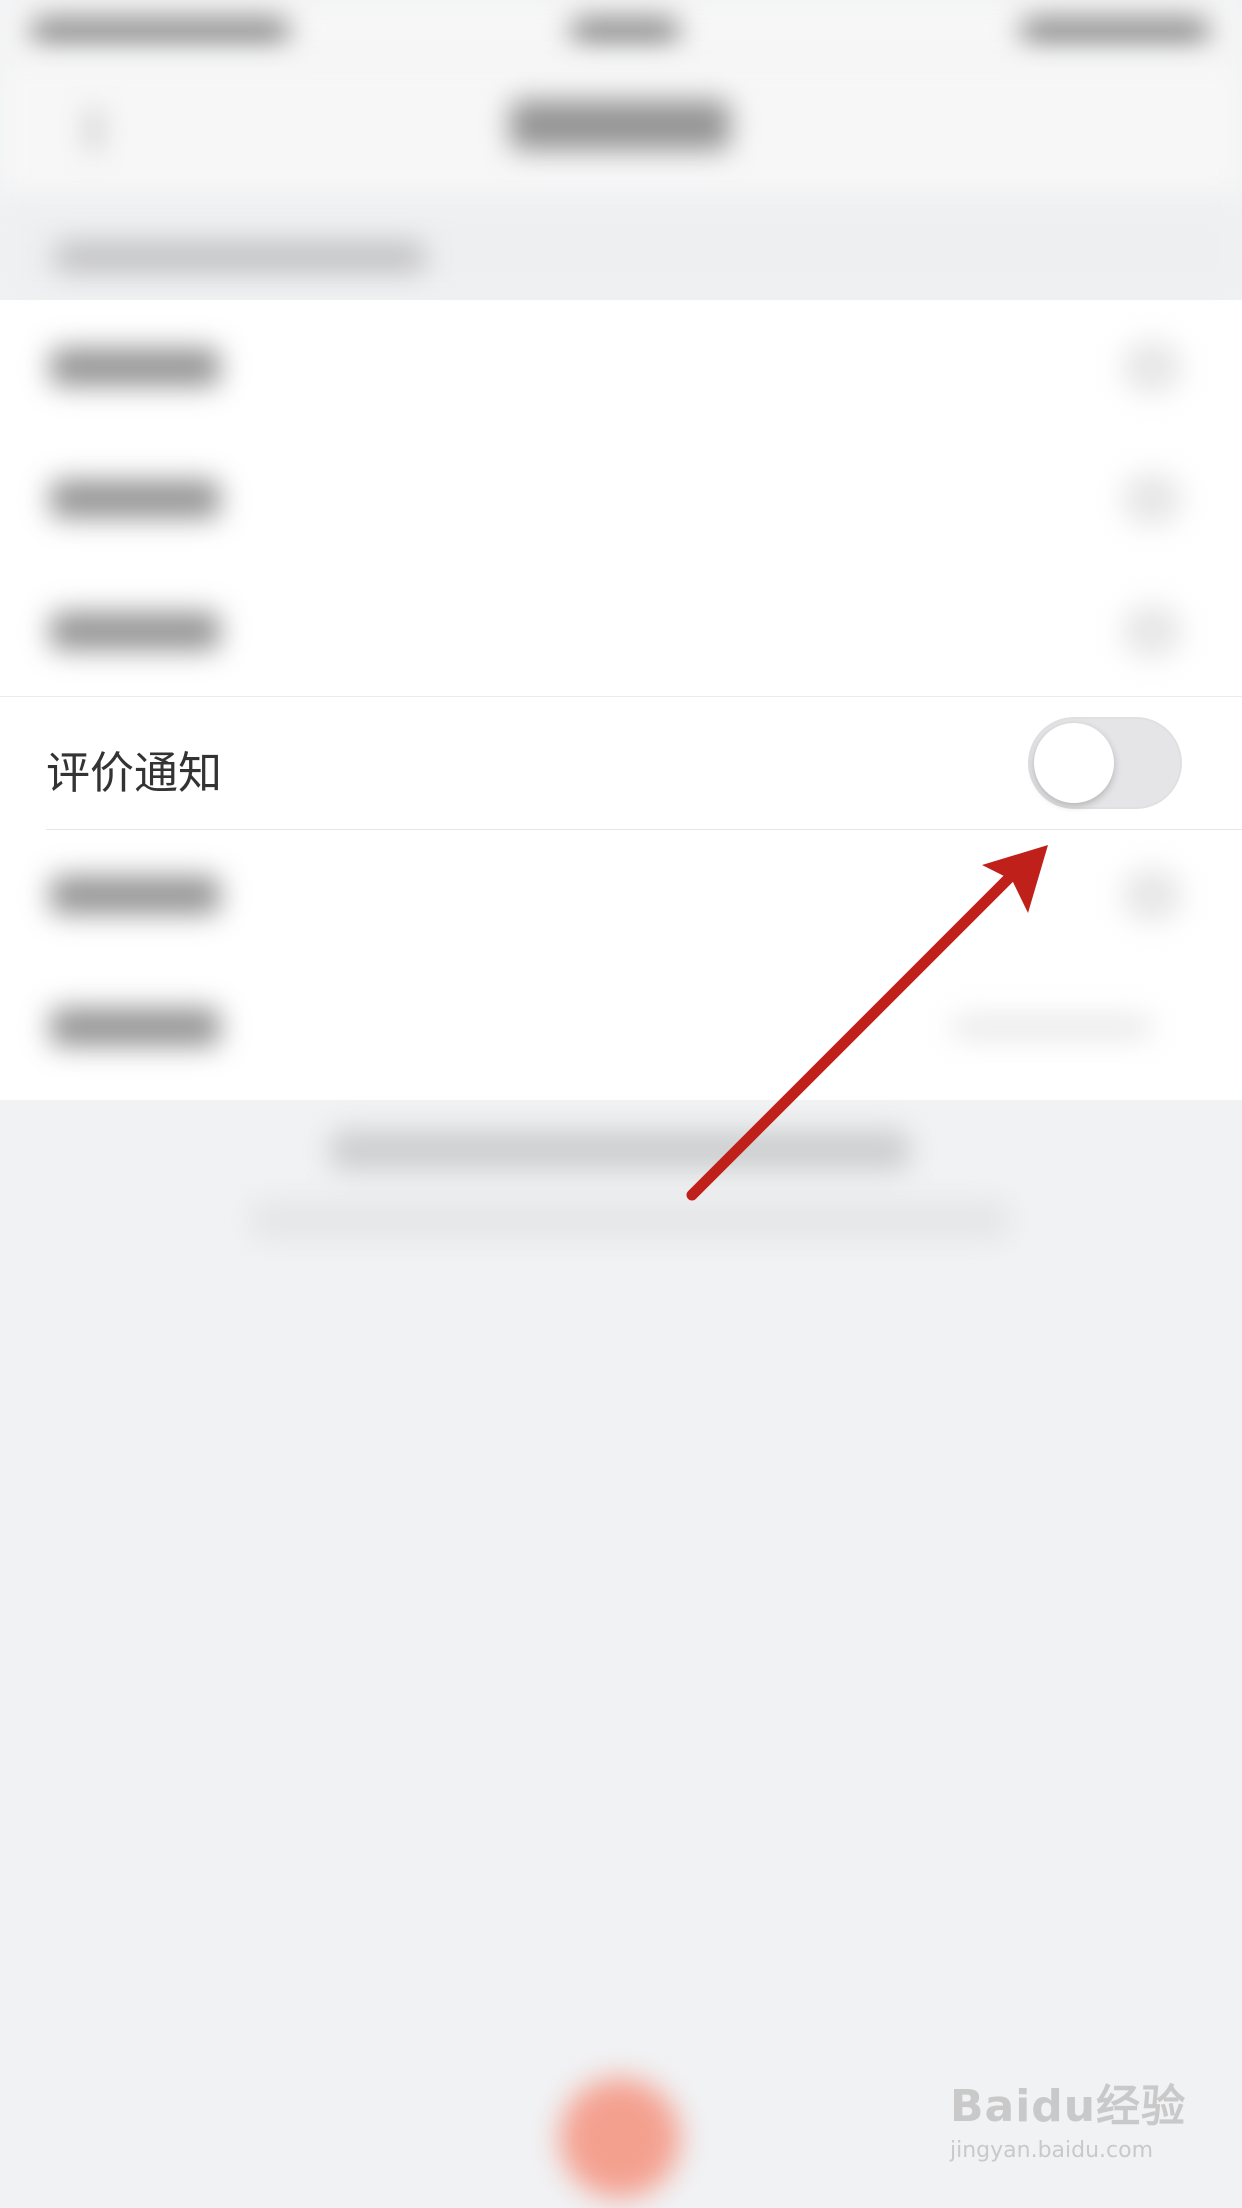  What do you see at coordinates (1052, 2150) in the screenshot?
I see `watermark-url: jingyan.baidu.com` at bounding box center [1052, 2150].